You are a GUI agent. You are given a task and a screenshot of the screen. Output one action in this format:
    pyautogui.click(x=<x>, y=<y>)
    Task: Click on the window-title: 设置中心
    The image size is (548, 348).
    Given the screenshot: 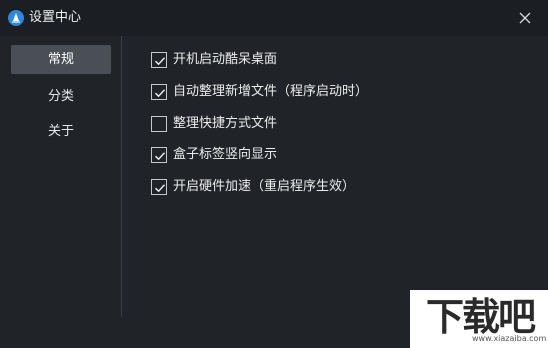 What is the action you would take?
    pyautogui.click(x=55, y=17)
    